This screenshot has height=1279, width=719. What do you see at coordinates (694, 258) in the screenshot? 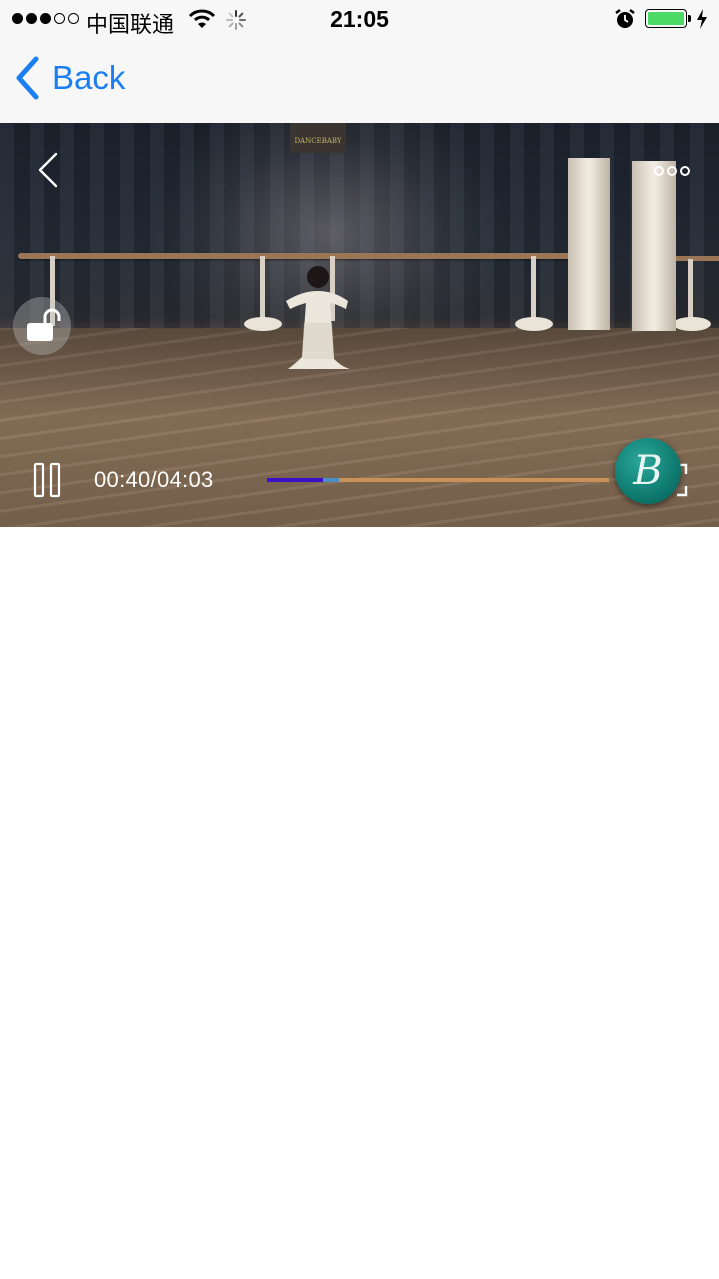
I see `ballet-barre-right` at bounding box center [694, 258].